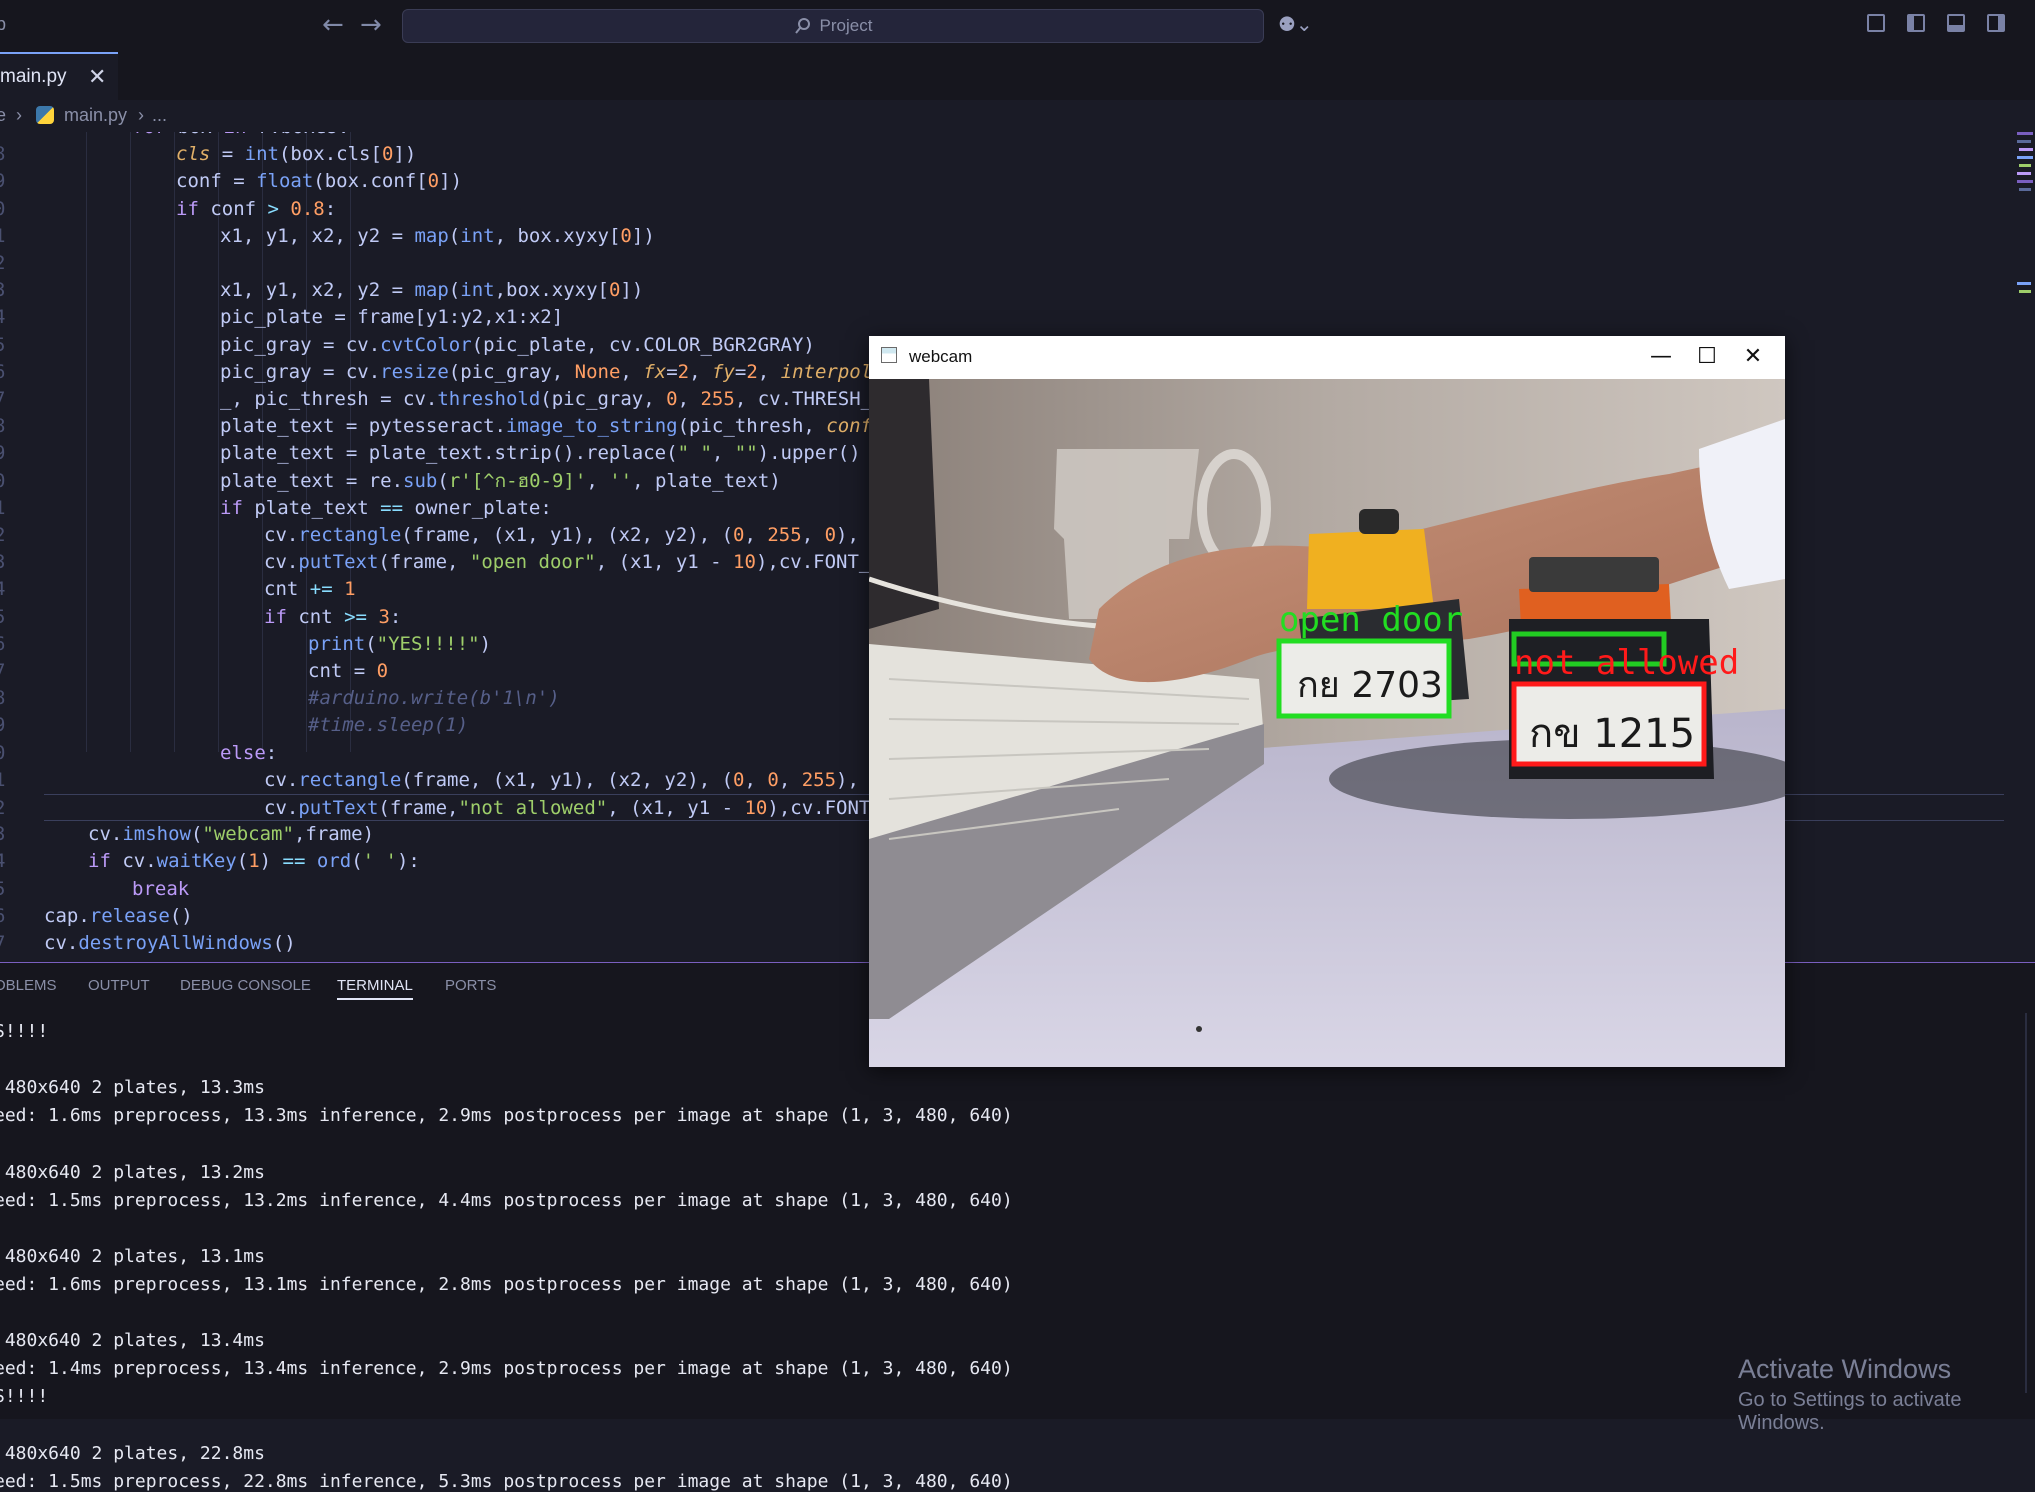 This screenshot has height=1492, width=2035. I want to click on code-token: (box.cls[, so click(330, 154).